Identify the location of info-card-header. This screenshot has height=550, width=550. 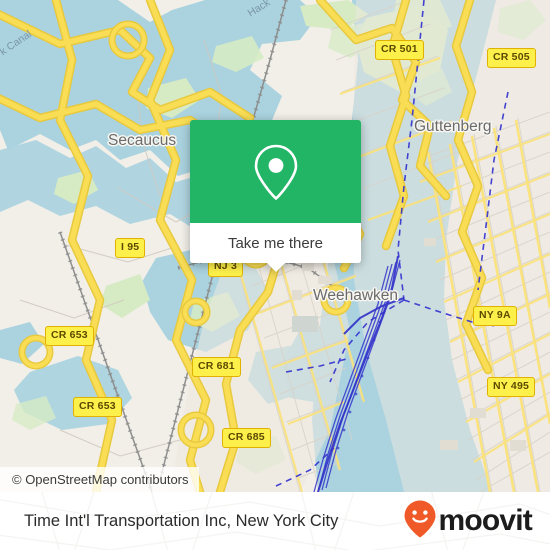
(275, 171).